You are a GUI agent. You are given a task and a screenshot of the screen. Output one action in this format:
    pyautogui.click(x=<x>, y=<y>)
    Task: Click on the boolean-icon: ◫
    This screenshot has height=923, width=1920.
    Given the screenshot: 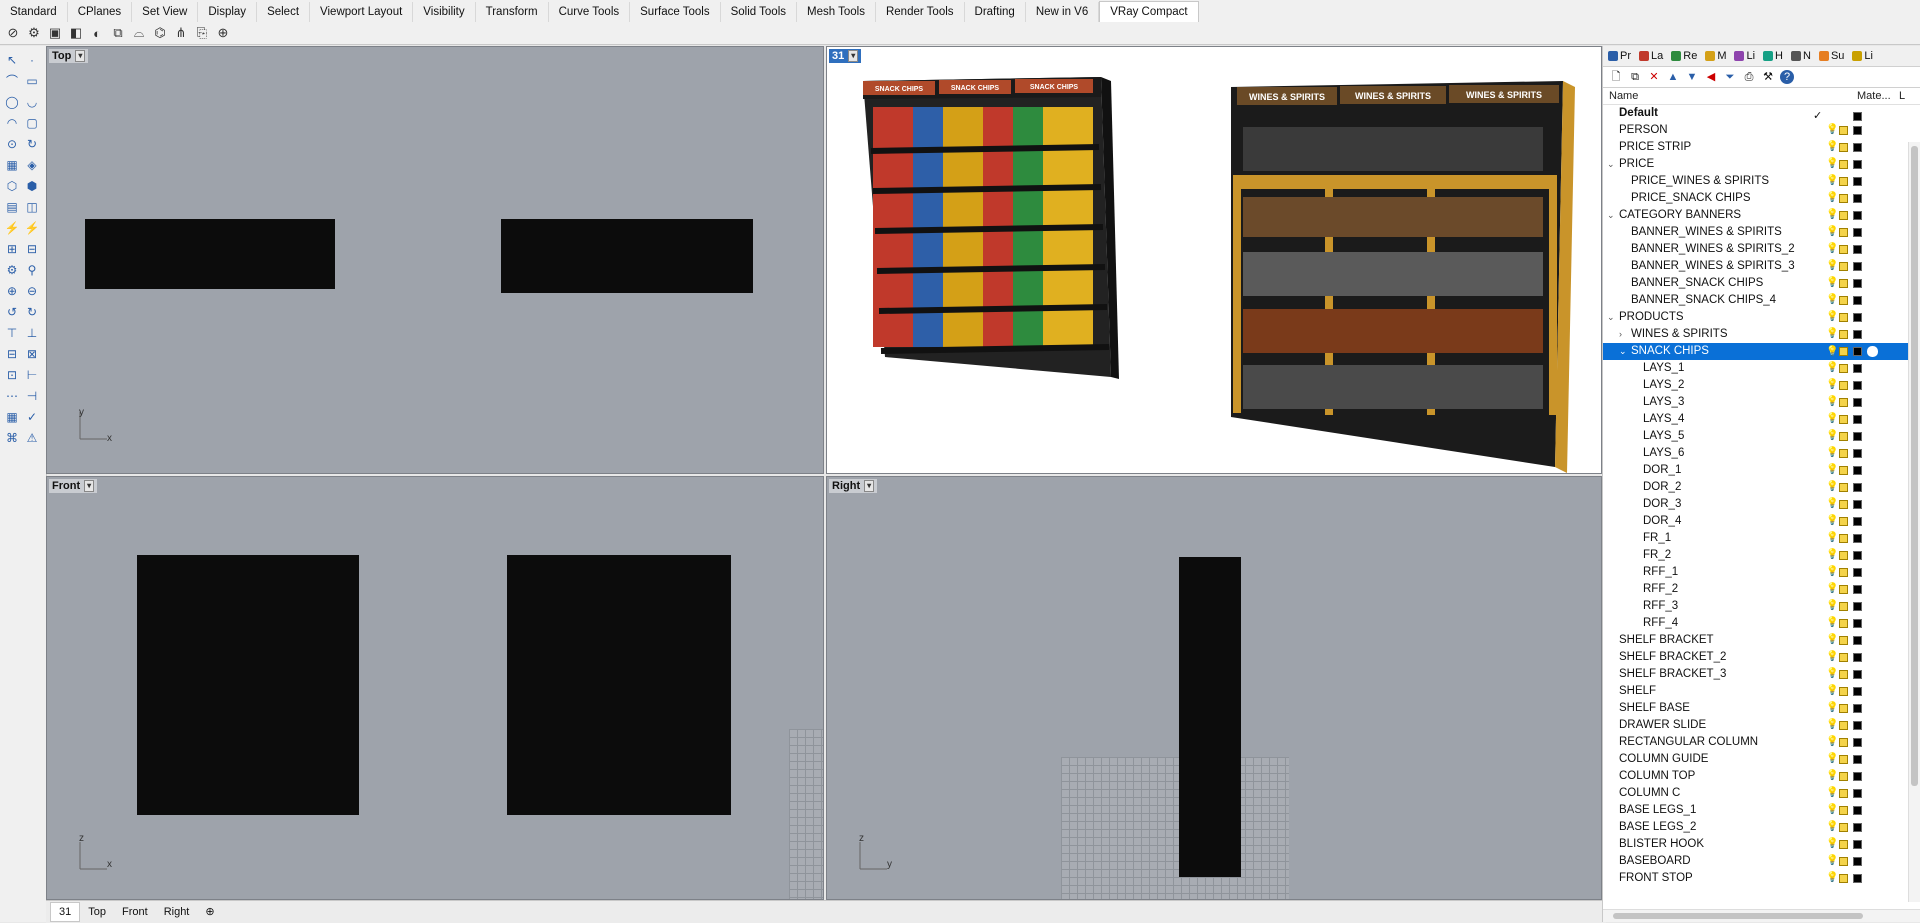 What is the action you would take?
    pyautogui.click(x=32, y=207)
    